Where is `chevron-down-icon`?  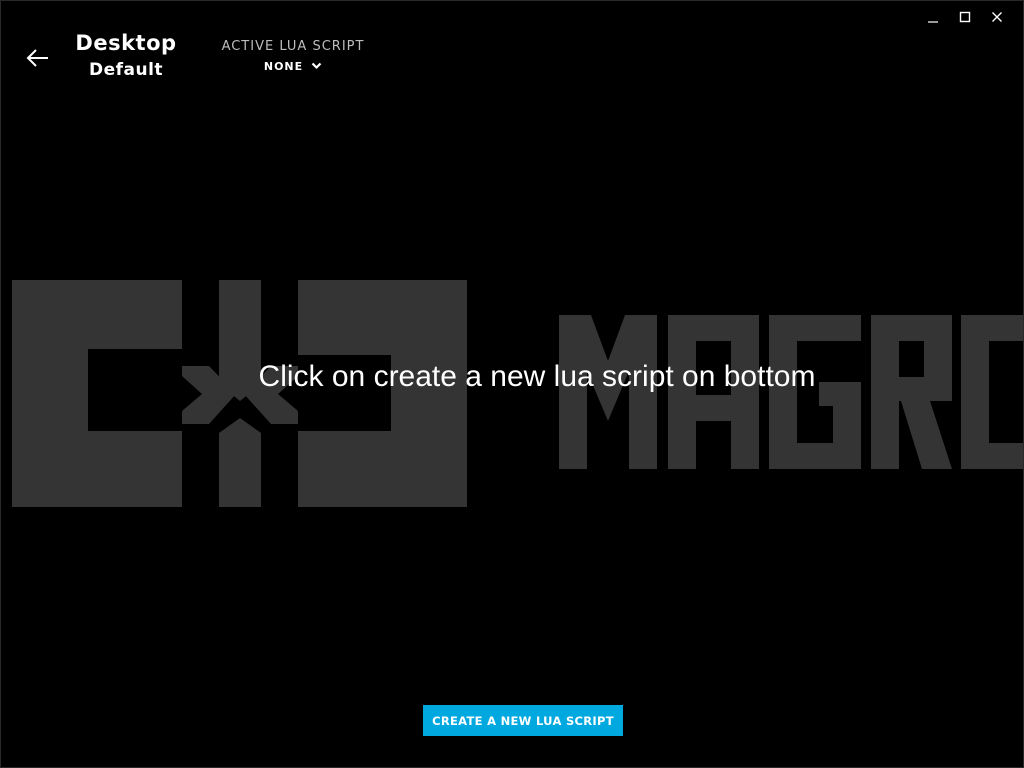 chevron-down-icon is located at coordinates (316, 66).